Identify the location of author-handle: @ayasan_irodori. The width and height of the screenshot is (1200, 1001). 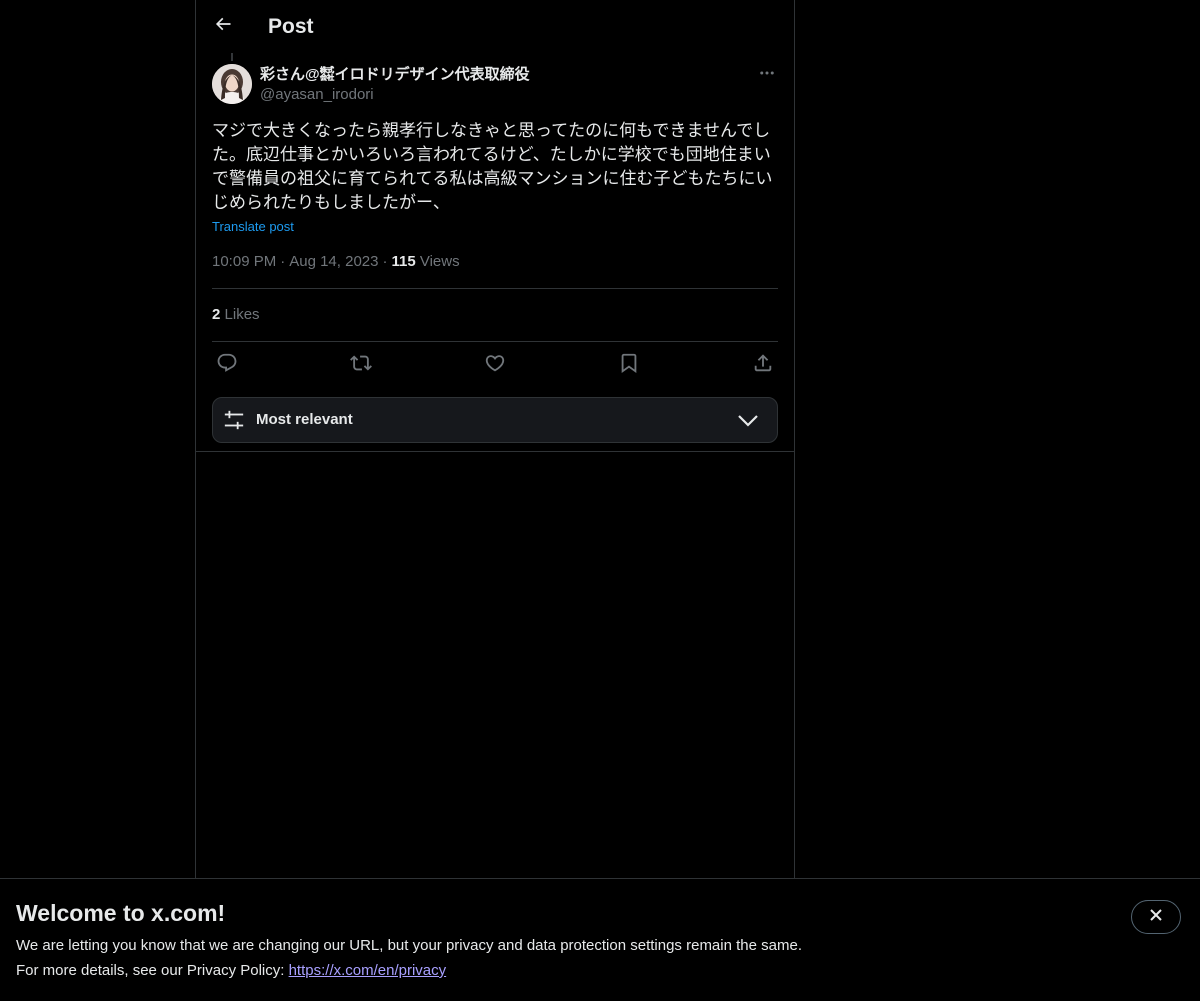
(317, 95).